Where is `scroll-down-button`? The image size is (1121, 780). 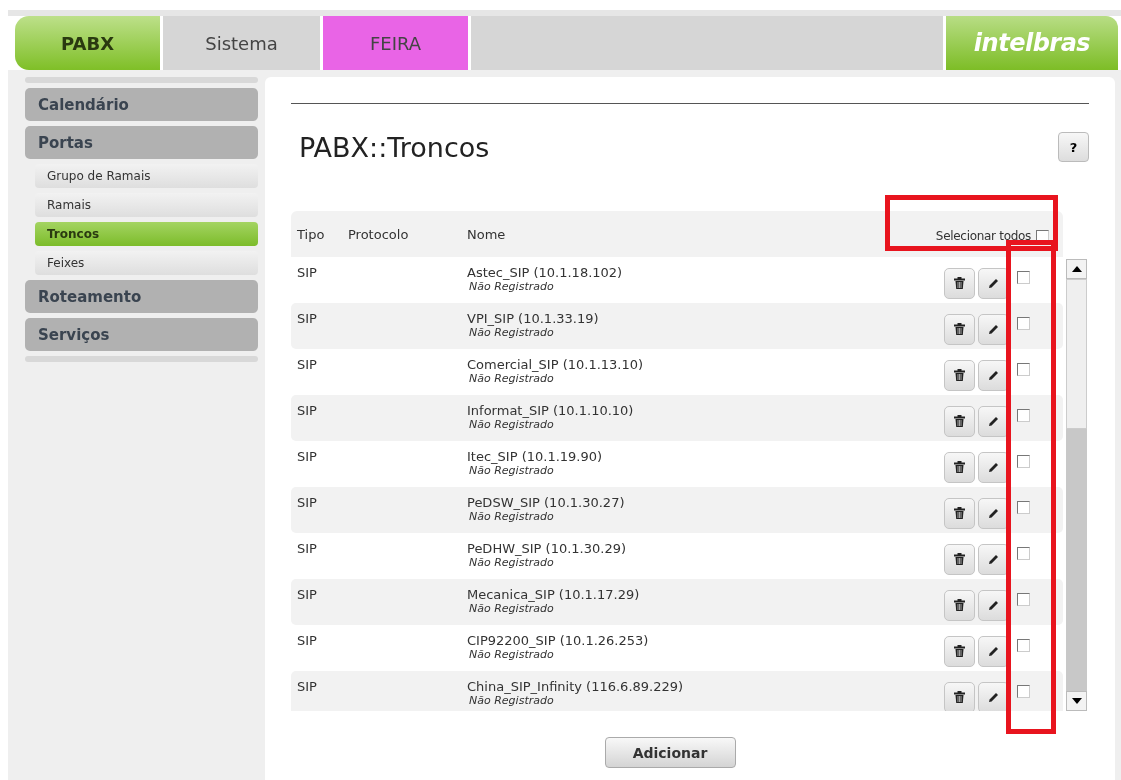
scroll-down-button is located at coordinates (1076, 701).